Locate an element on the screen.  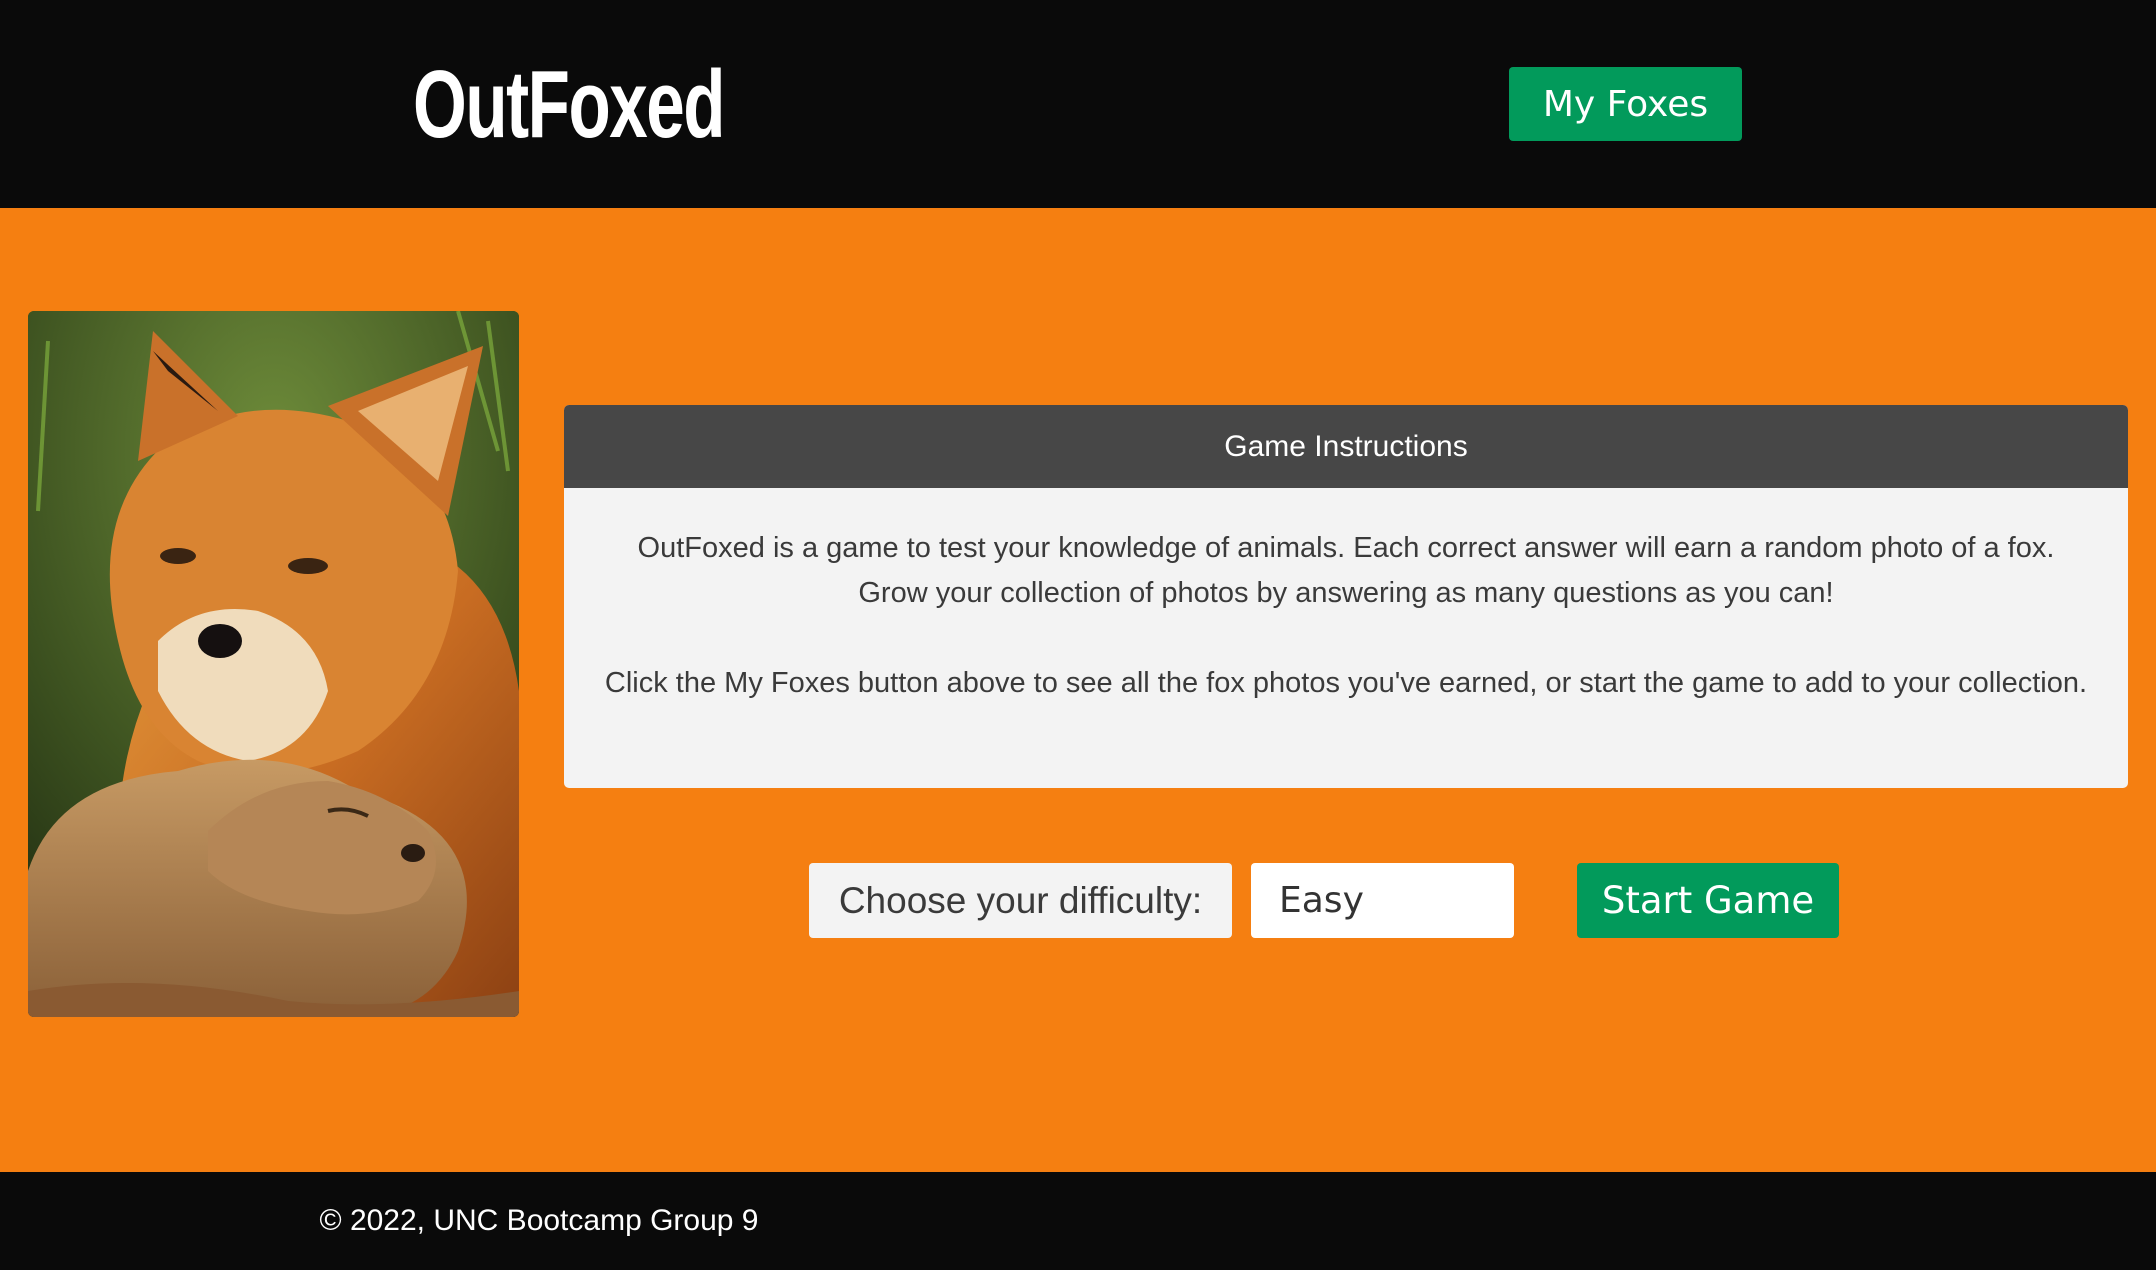
difficulty-select: Easy is located at coordinates (1382, 900).